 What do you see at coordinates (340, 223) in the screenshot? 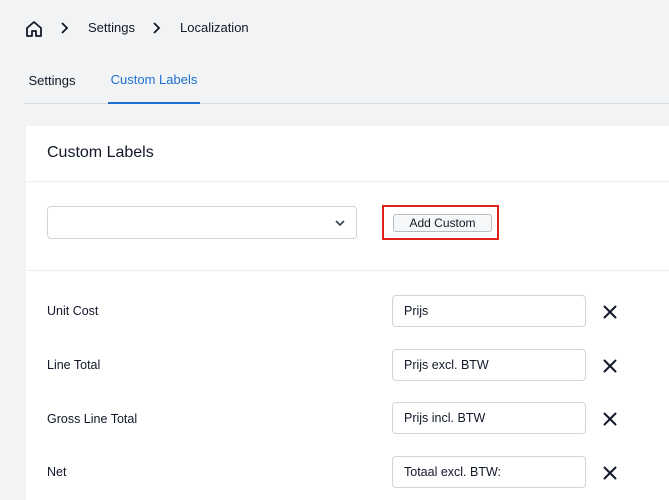
I see `chevron-down-icon` at bounding box center [340, 223].